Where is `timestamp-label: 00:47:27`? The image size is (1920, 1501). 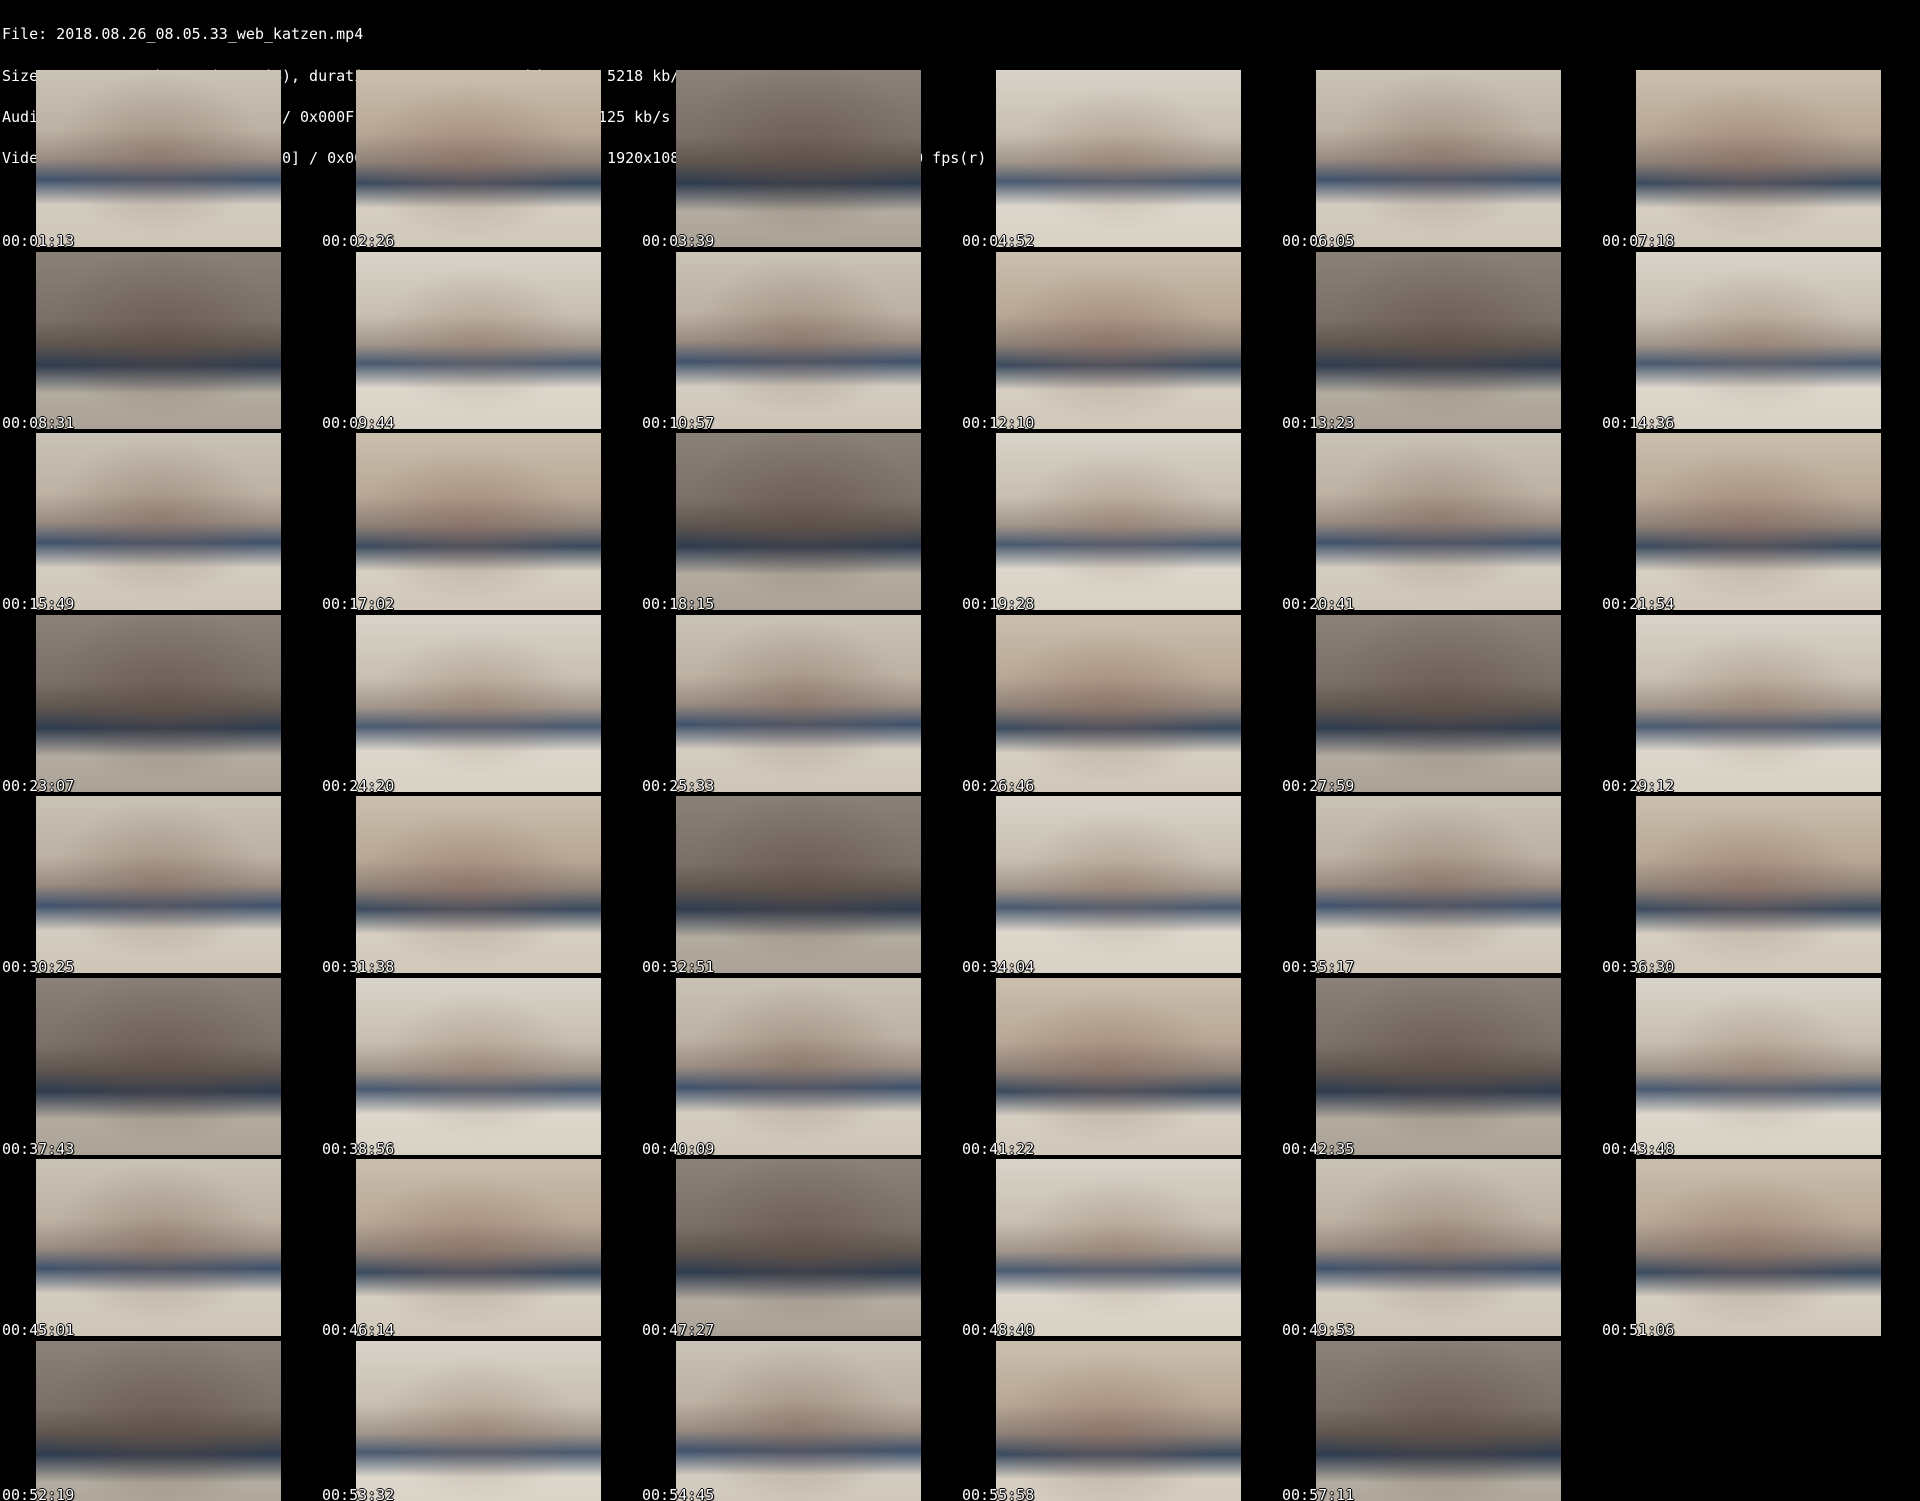
timestamp-label: 00:47:27 is located at coordinates (678, 1330).